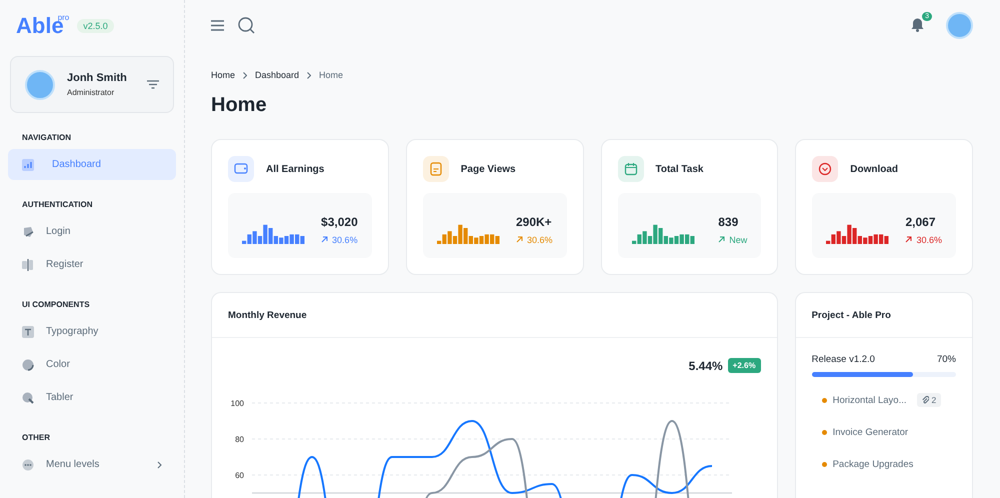  I want to click on version-badge: v2.5.0, so click(95, 26).